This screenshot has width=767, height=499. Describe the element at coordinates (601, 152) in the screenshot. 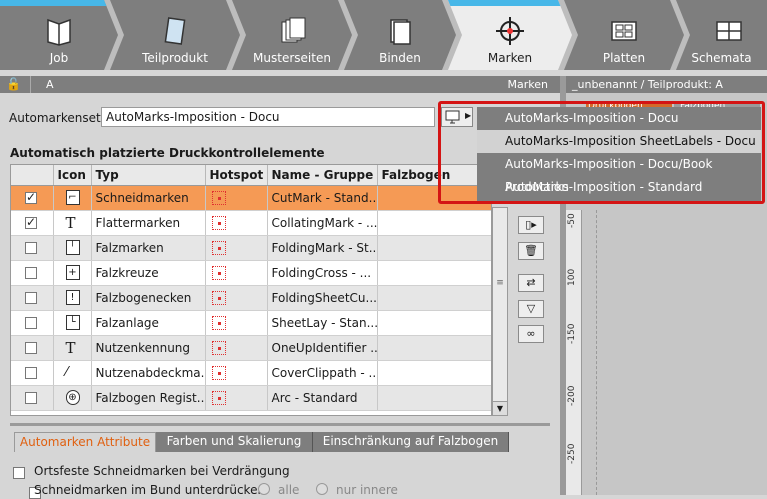

I see `highlight-frame` at that location.